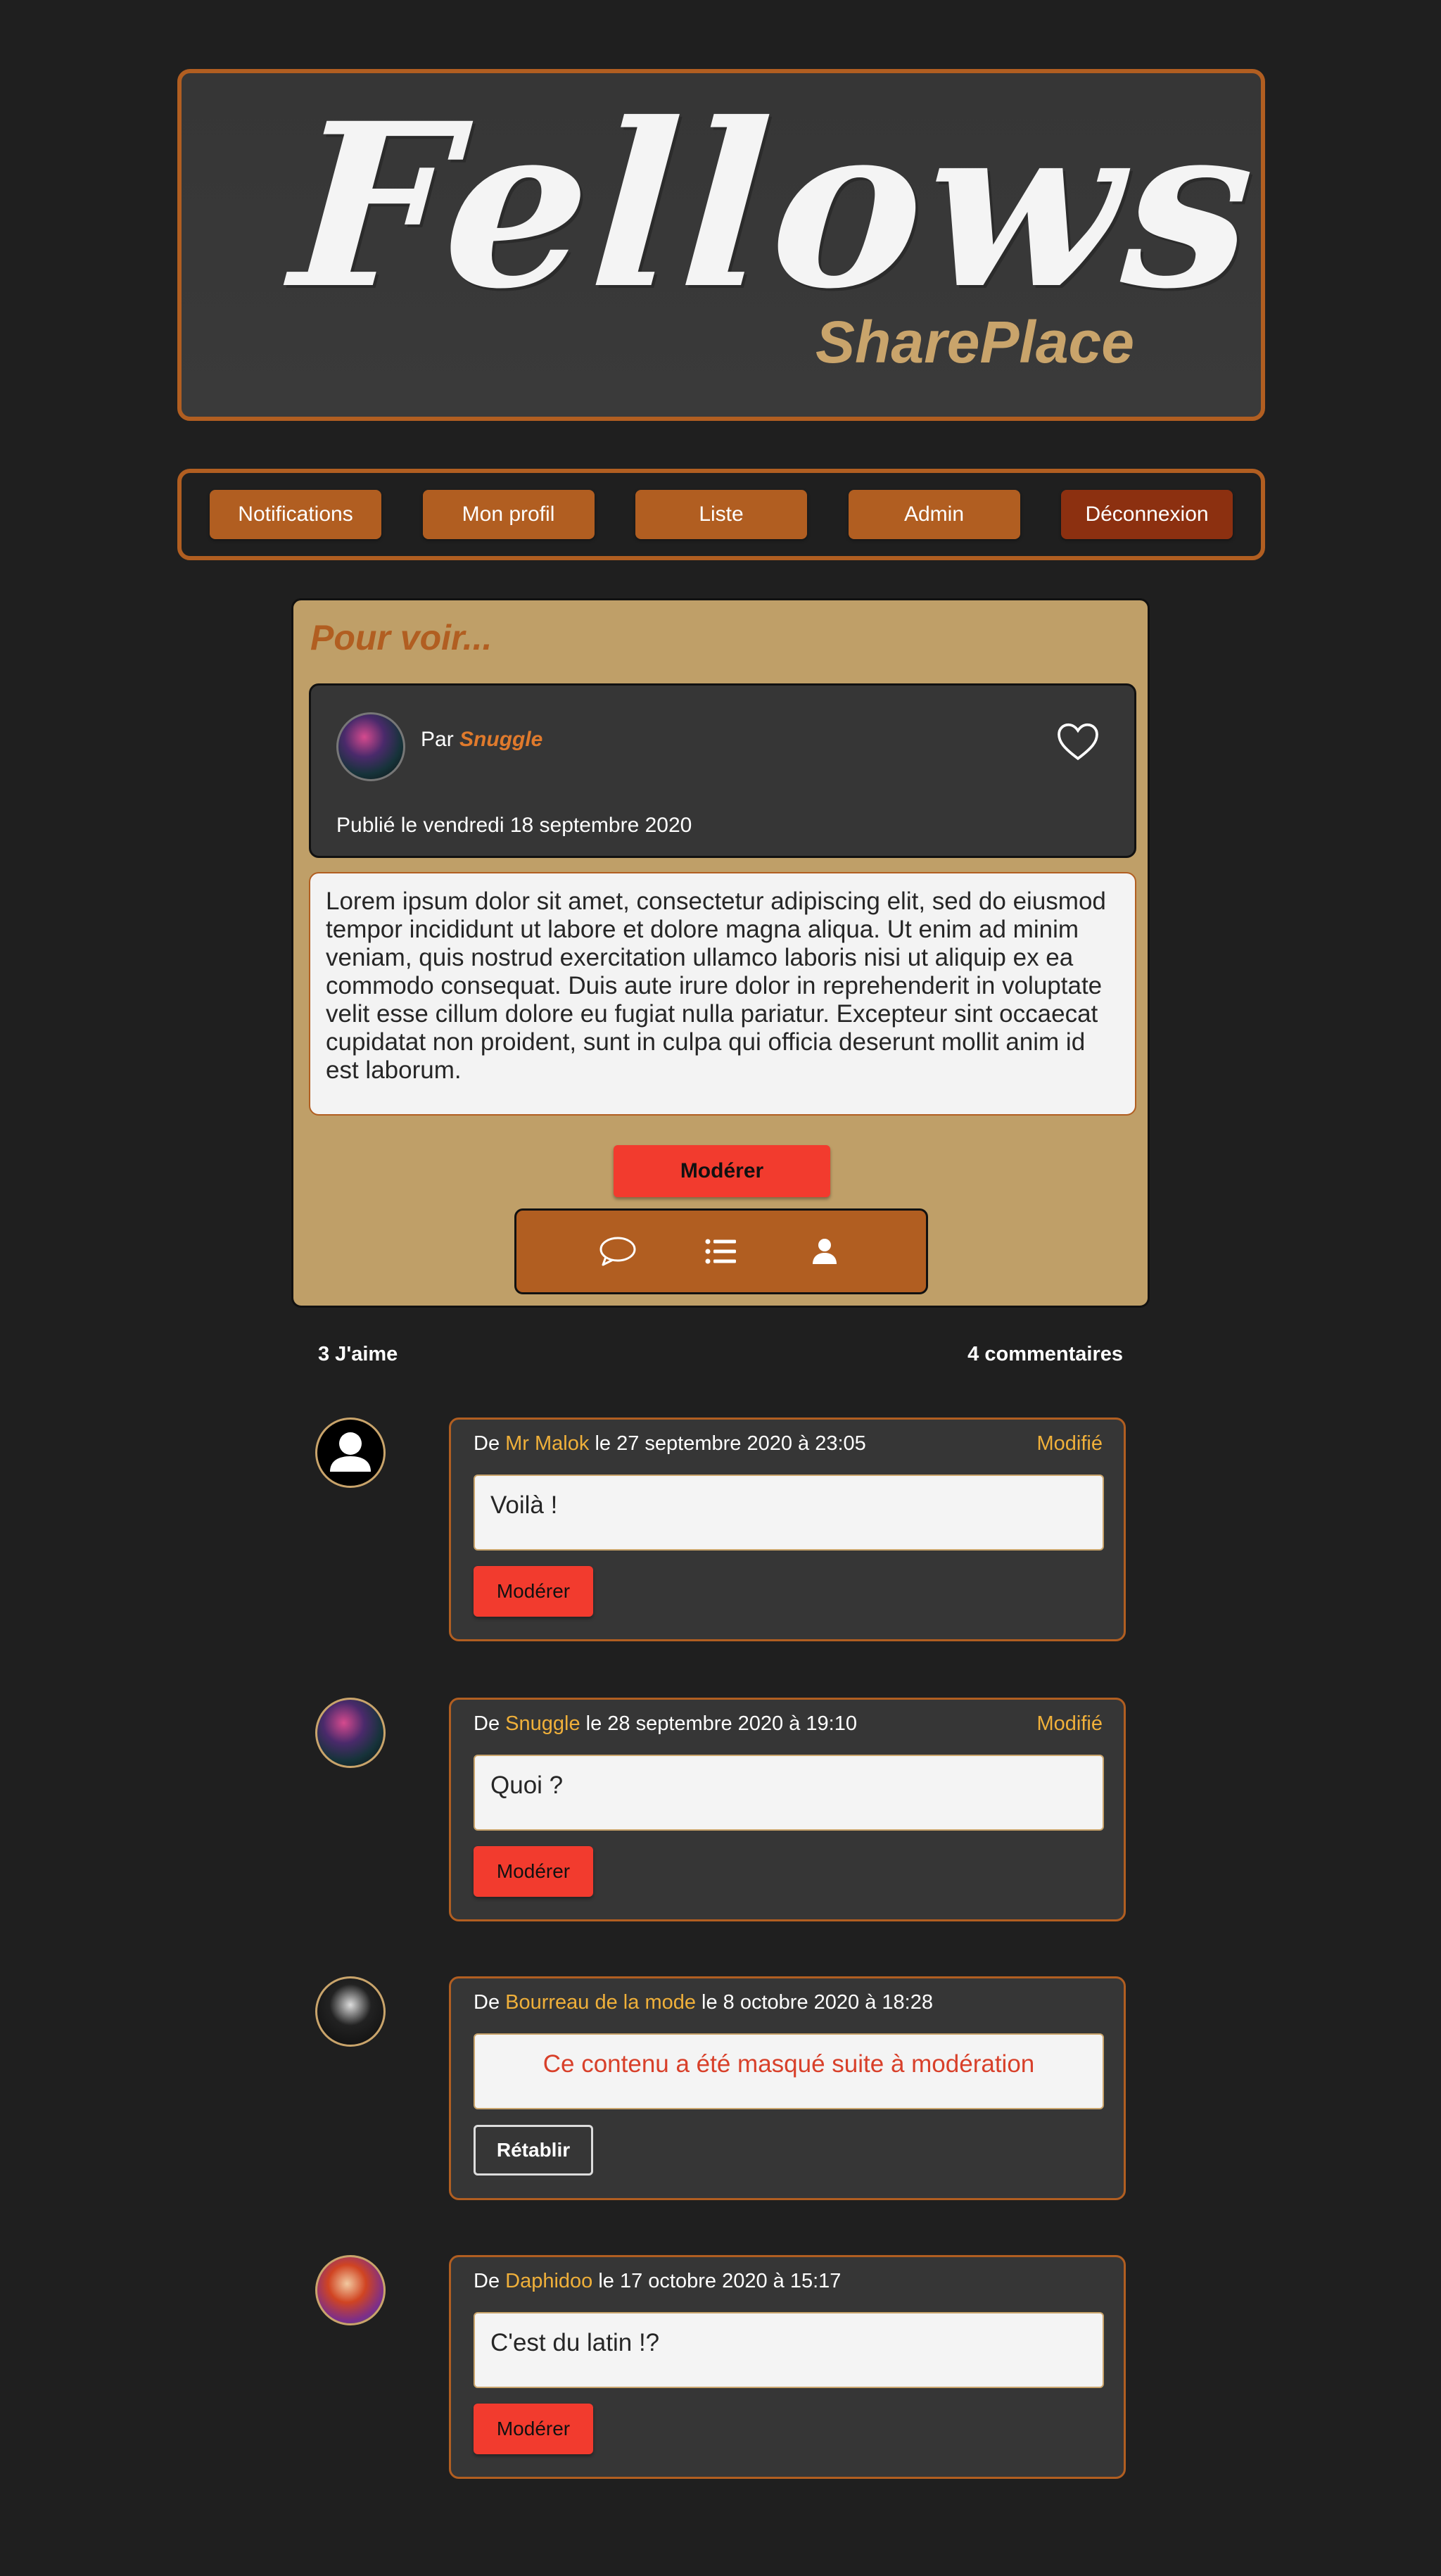 Image resolution: width=1441 pixels, height=2576 pixels. Describe the element at coordinates (1078, 742) in the screenshot. I see `like-heart-icon` at that location.